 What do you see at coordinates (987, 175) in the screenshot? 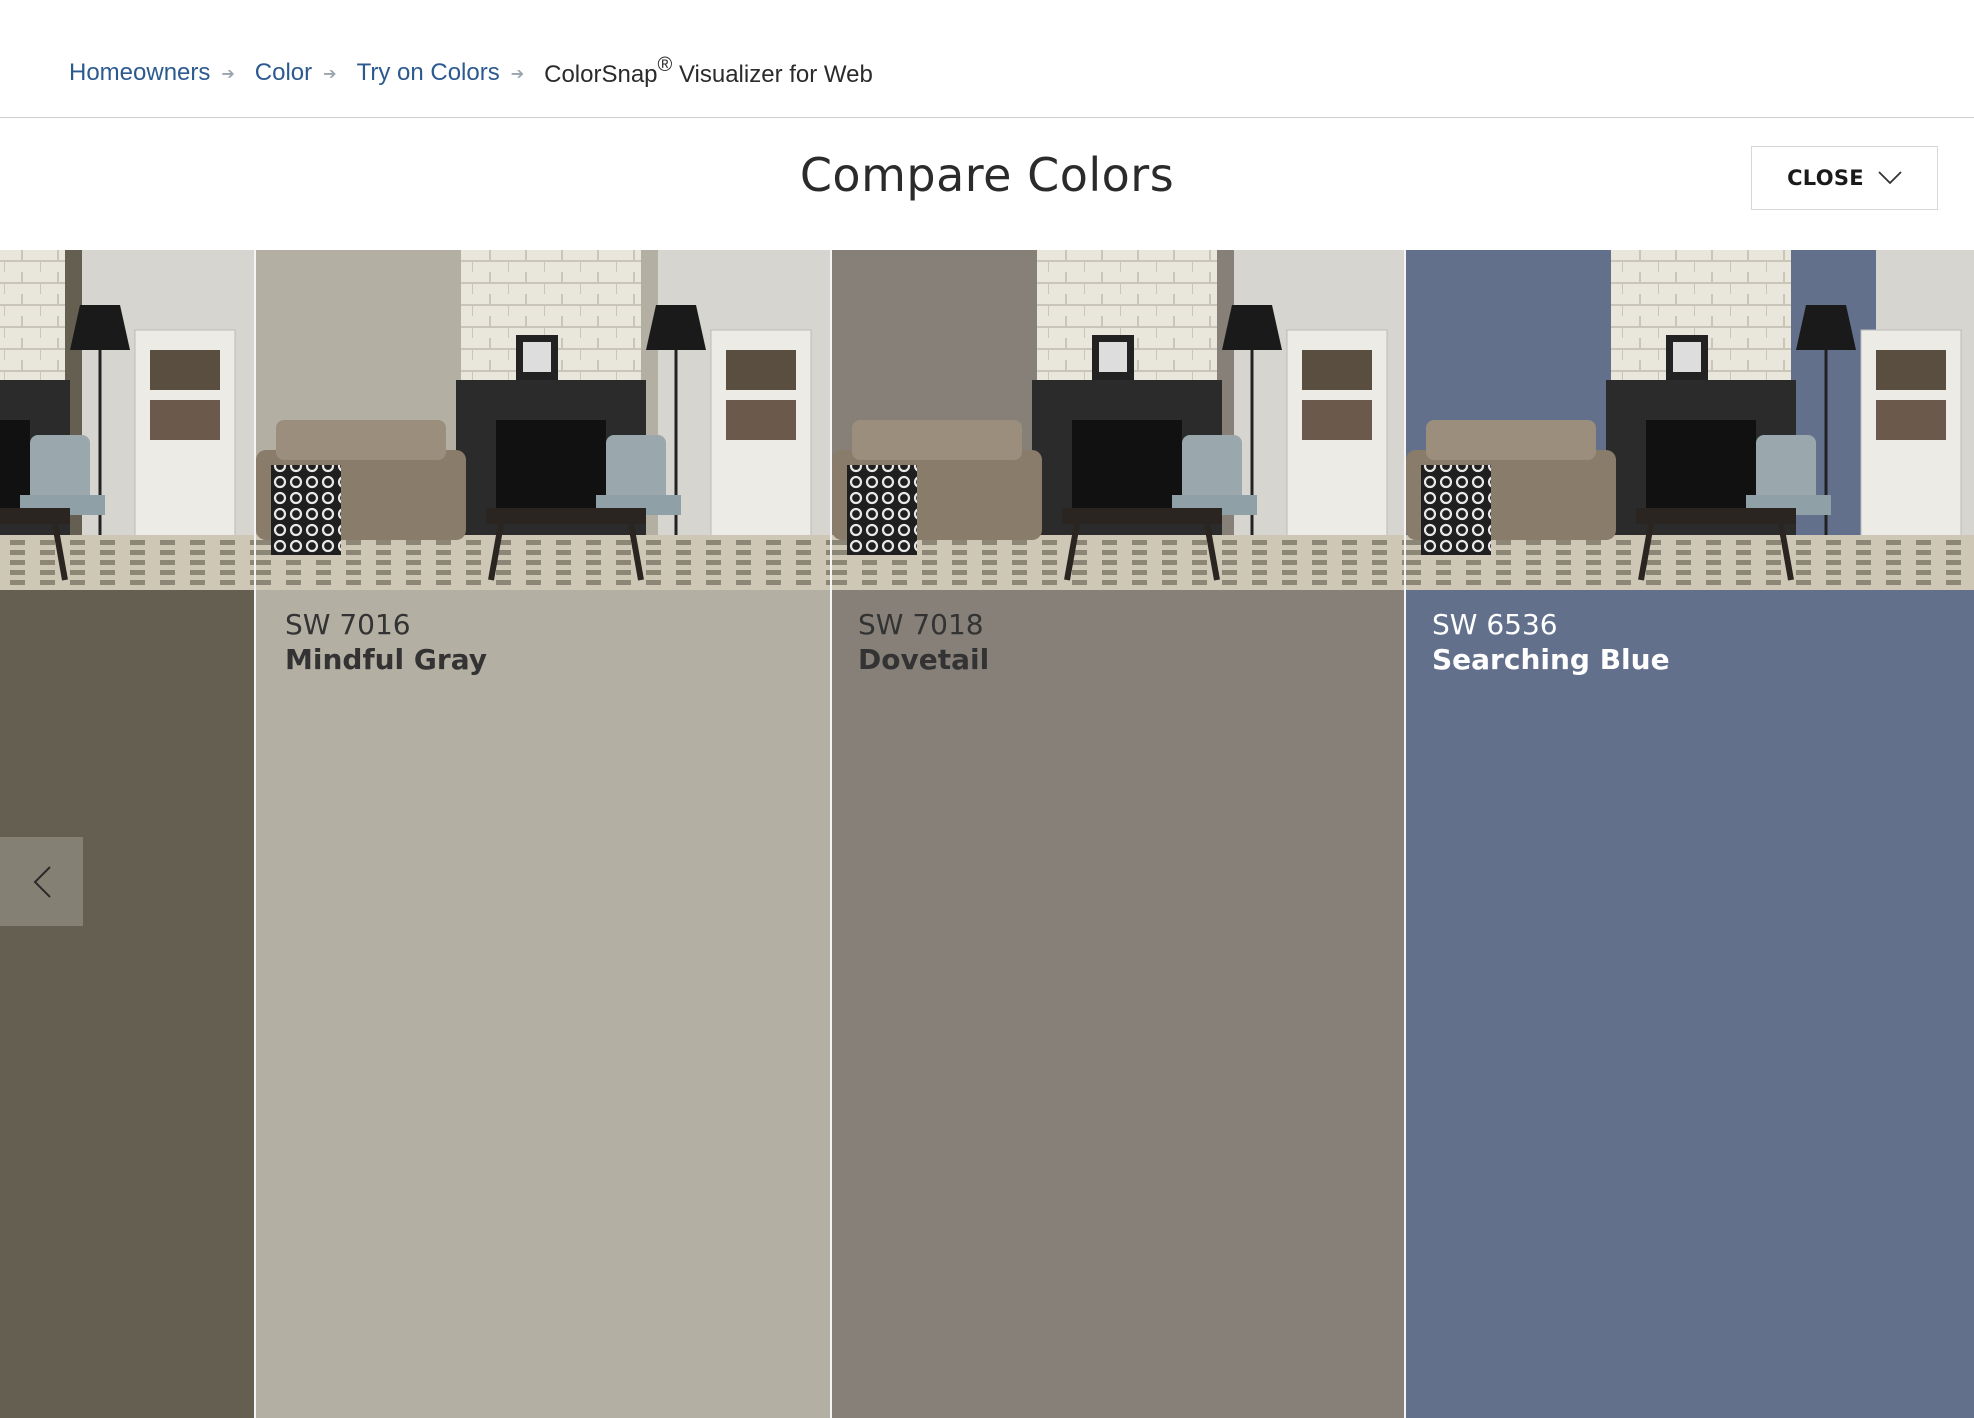
I see `page-title: Compare Colors` at bounding box center [987, 175].